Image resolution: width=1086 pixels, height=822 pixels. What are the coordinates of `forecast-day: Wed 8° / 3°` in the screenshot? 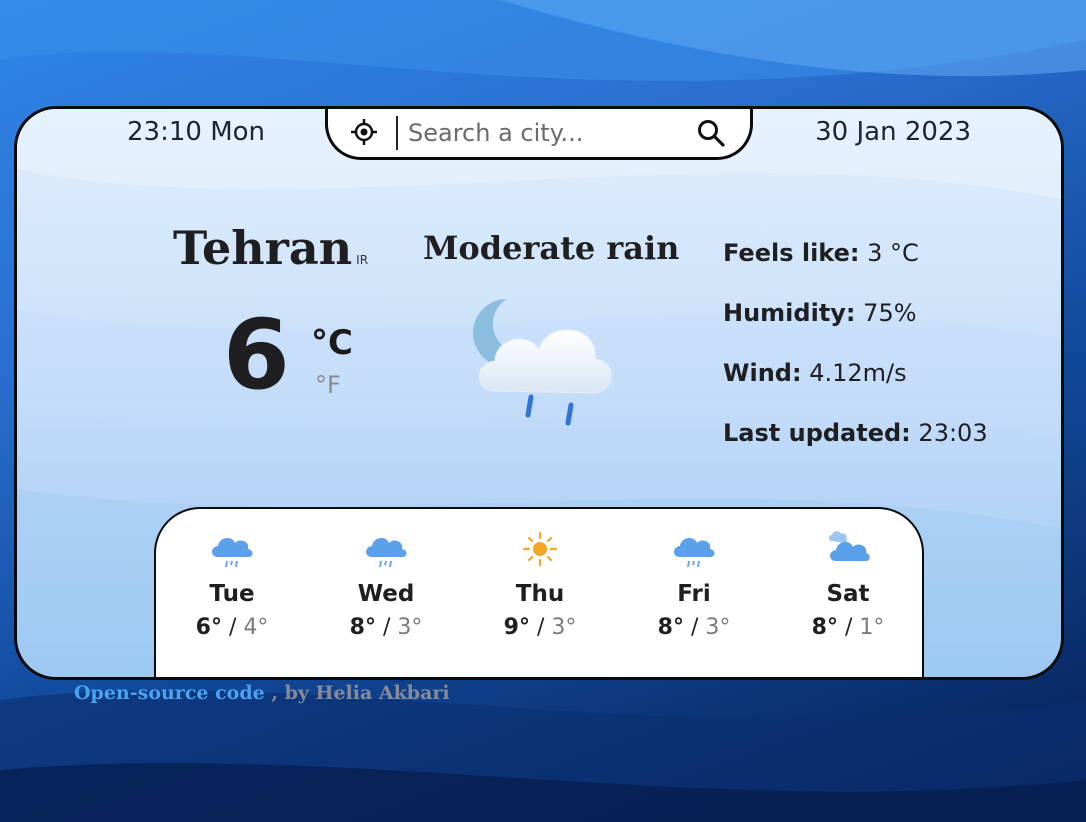 It's located at (386, 583).